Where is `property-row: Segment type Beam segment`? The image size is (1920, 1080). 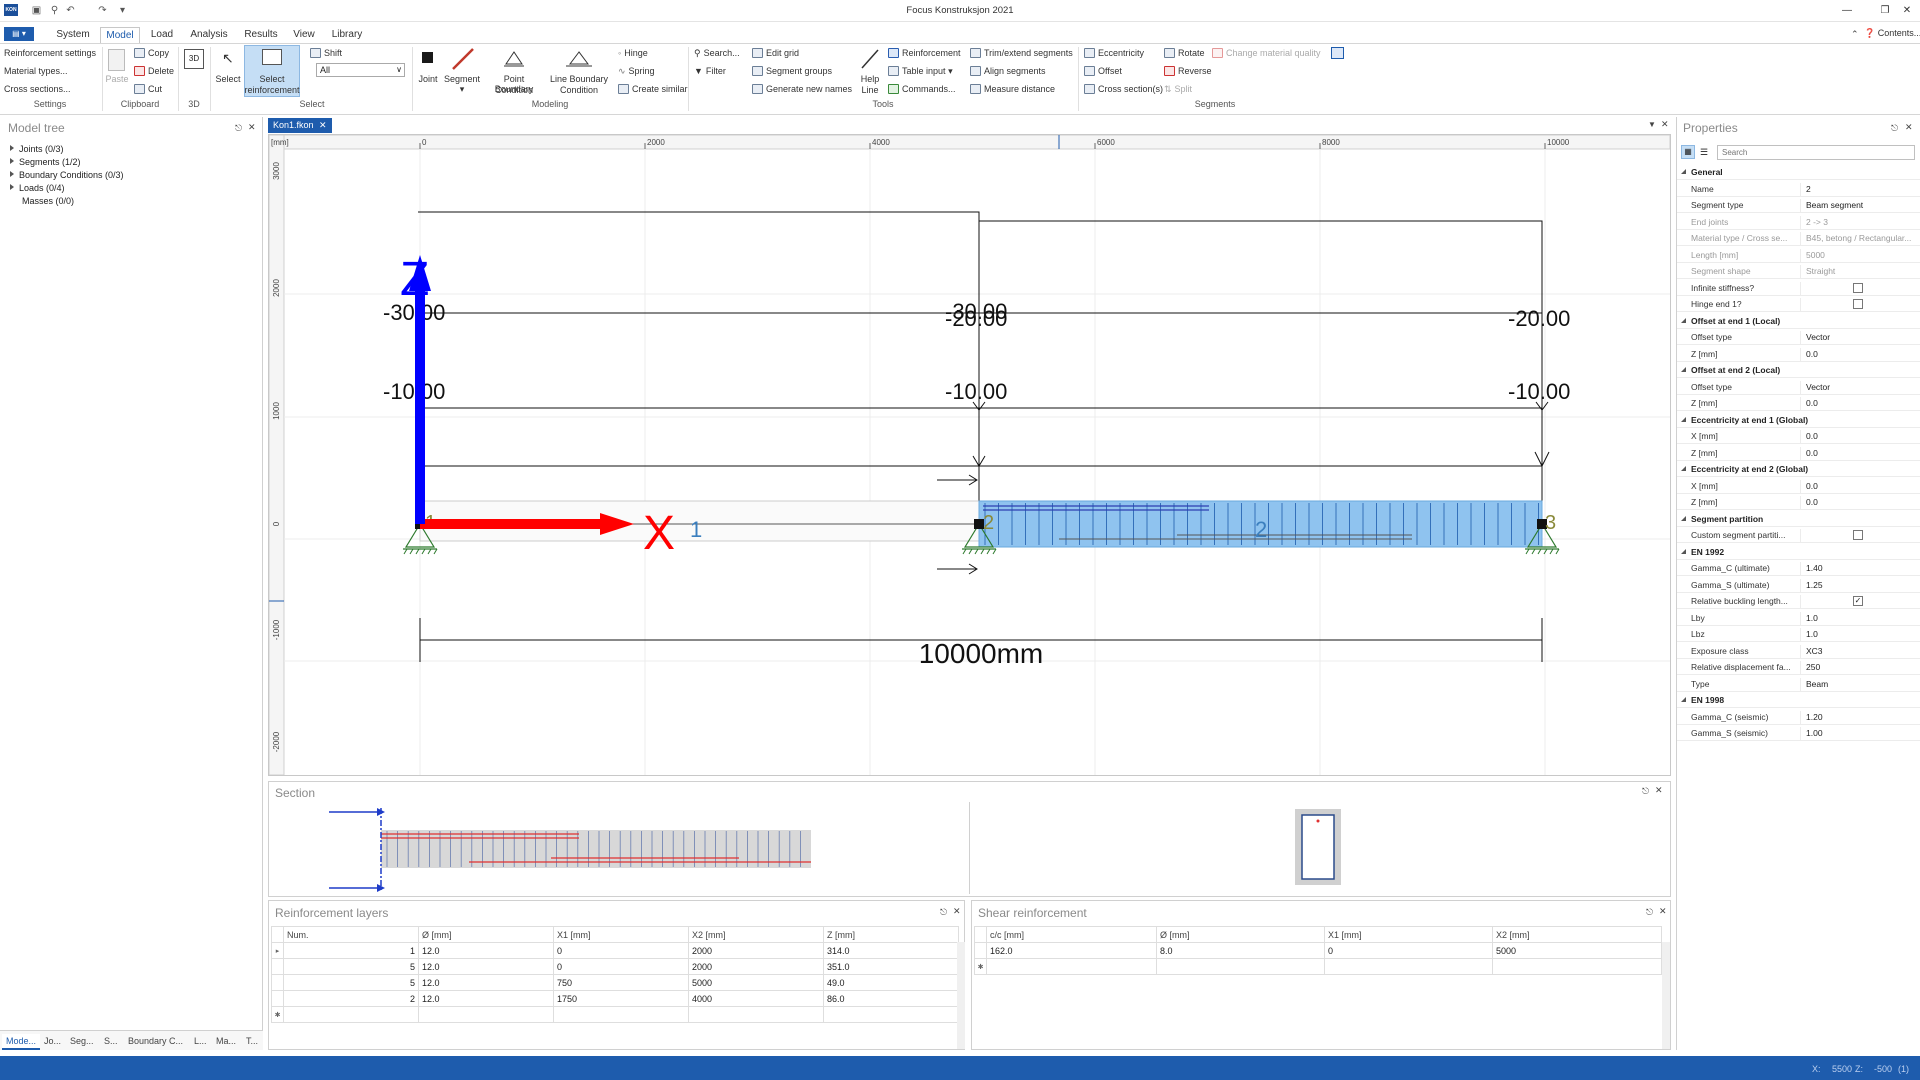 property-row: Segment type Beam segment is located at coordinates (1798, 205).